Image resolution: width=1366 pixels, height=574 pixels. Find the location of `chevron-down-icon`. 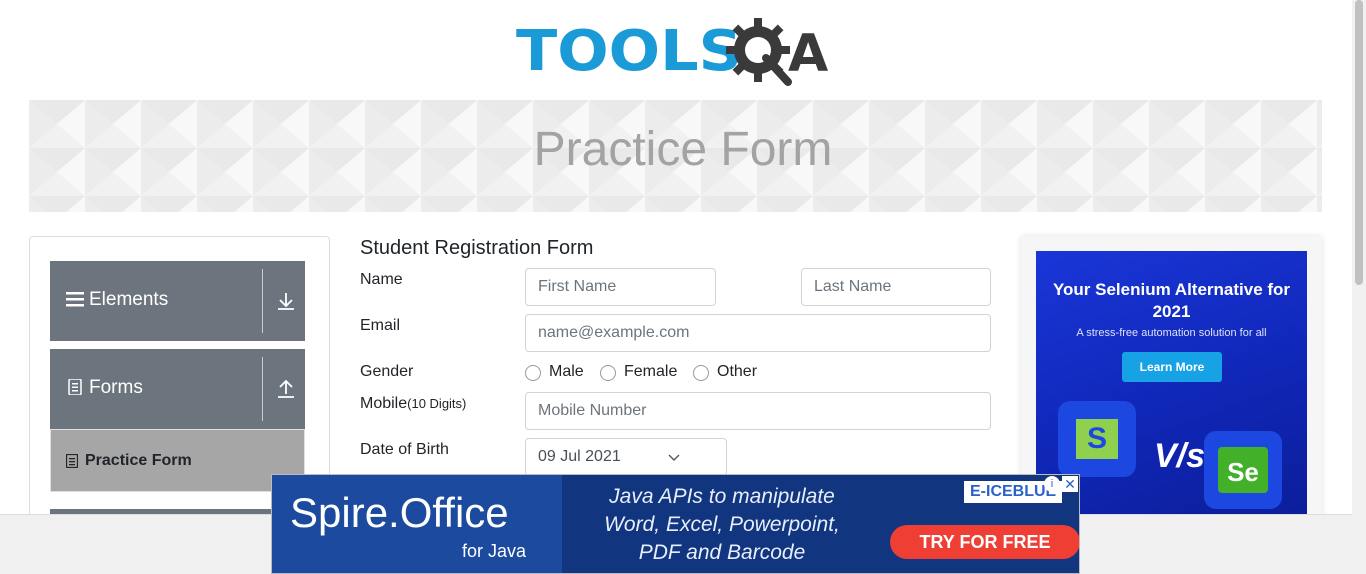

chevron-down-icon is located at coordinates (674, 457).